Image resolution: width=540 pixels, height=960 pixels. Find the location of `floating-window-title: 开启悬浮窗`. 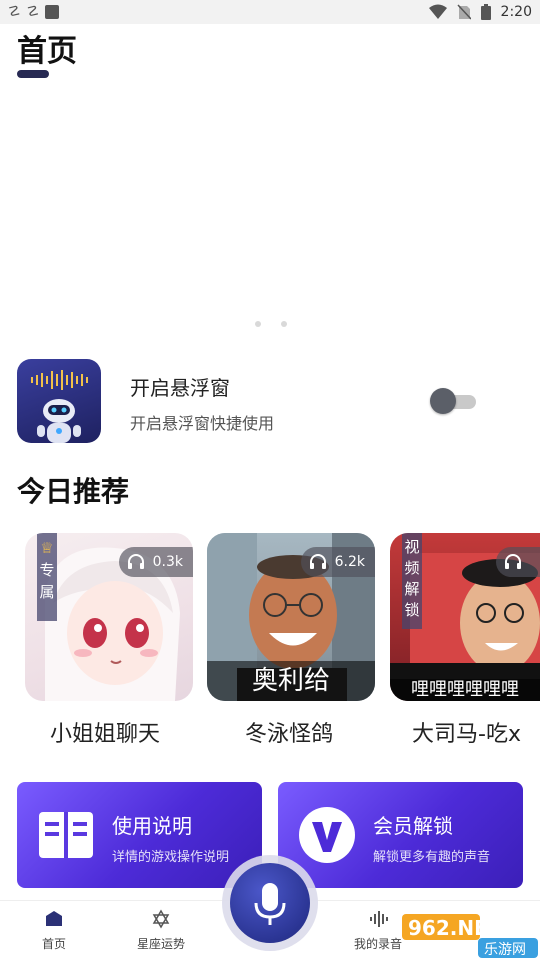

floating-window-title: 开启悬浮窗 is located at coordinates (180, 388).